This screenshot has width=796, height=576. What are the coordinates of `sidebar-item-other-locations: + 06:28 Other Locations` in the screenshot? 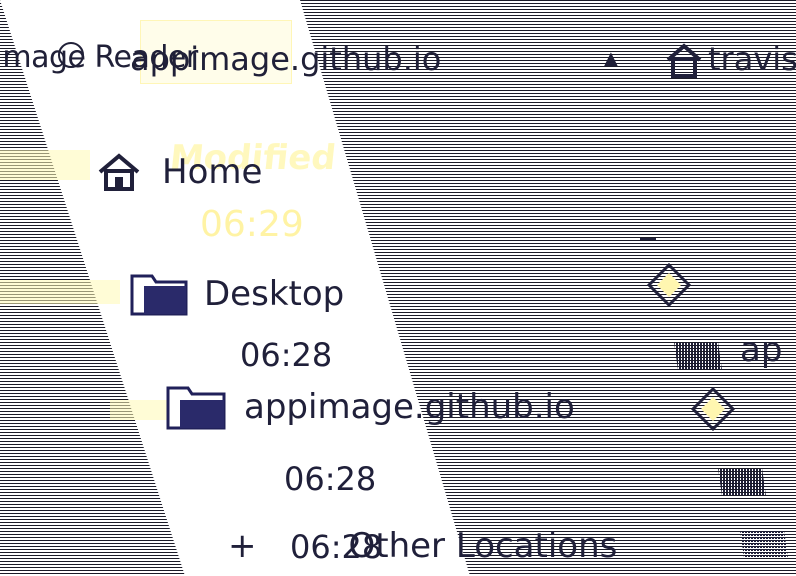 It's located at (422, 546).